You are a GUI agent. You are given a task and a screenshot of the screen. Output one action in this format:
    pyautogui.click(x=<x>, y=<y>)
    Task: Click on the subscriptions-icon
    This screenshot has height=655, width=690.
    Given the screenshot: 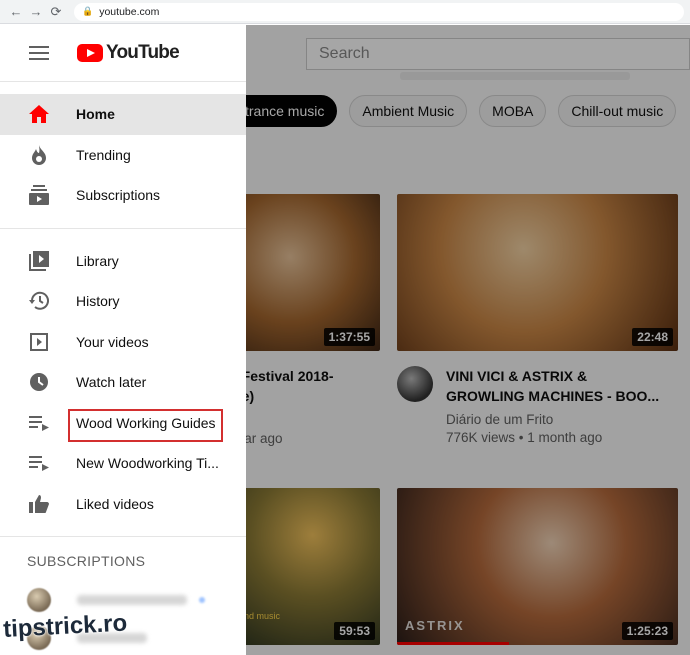 What is the action you would take?
    pyautogui.click(x=39, y=195)
    